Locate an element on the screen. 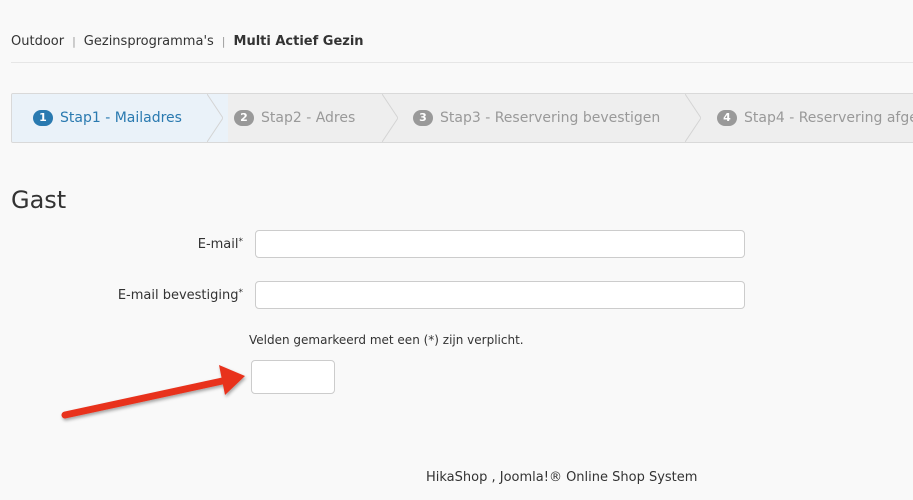 This screenshot has width=913, height=500. empty-button is located at coordinates (293, 377).